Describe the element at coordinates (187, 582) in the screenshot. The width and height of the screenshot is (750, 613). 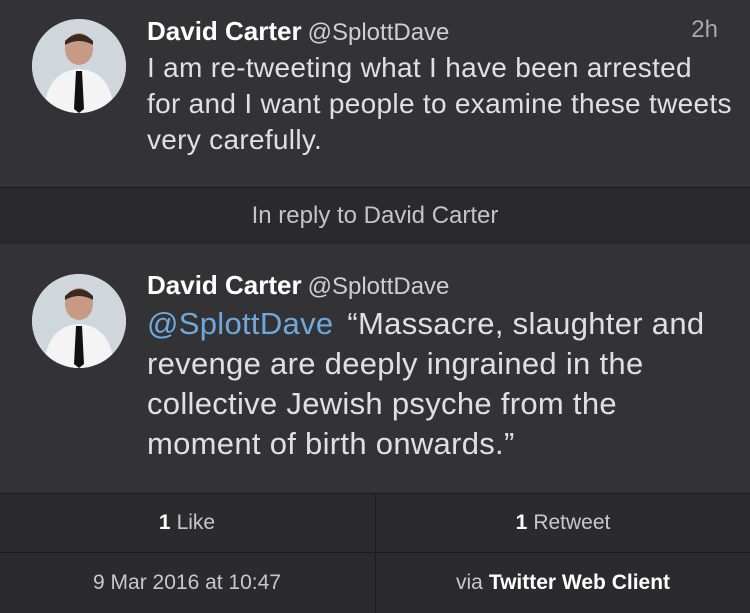
I see `tweet-date: 9 Mar 2016 at 10:47` at that location.